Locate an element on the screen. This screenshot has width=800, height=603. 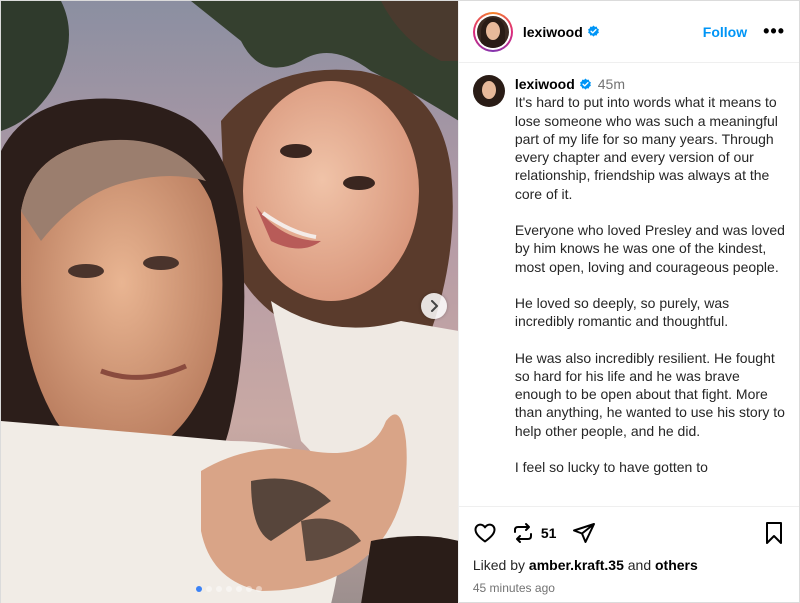
header-username: lexiwood is located at coordinates (553, 32).